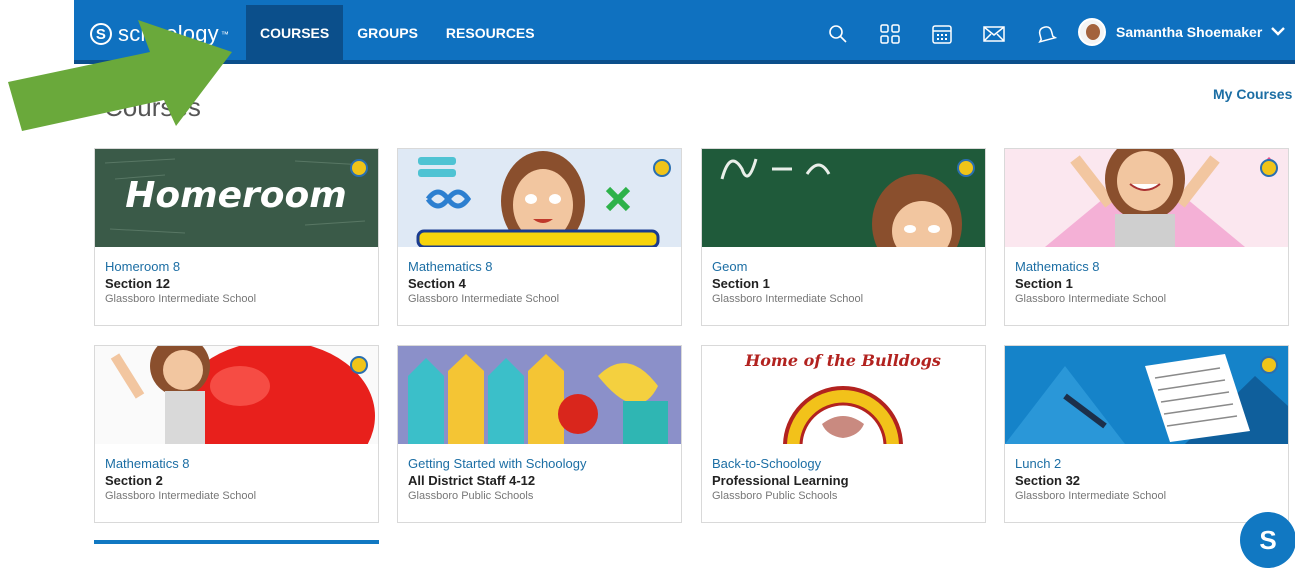 The height and width of the screenshot is (568, 1295). Describe the element at coordinates (120, 75) in the screenshot. I see `arrow-annotation-icon` at that location.